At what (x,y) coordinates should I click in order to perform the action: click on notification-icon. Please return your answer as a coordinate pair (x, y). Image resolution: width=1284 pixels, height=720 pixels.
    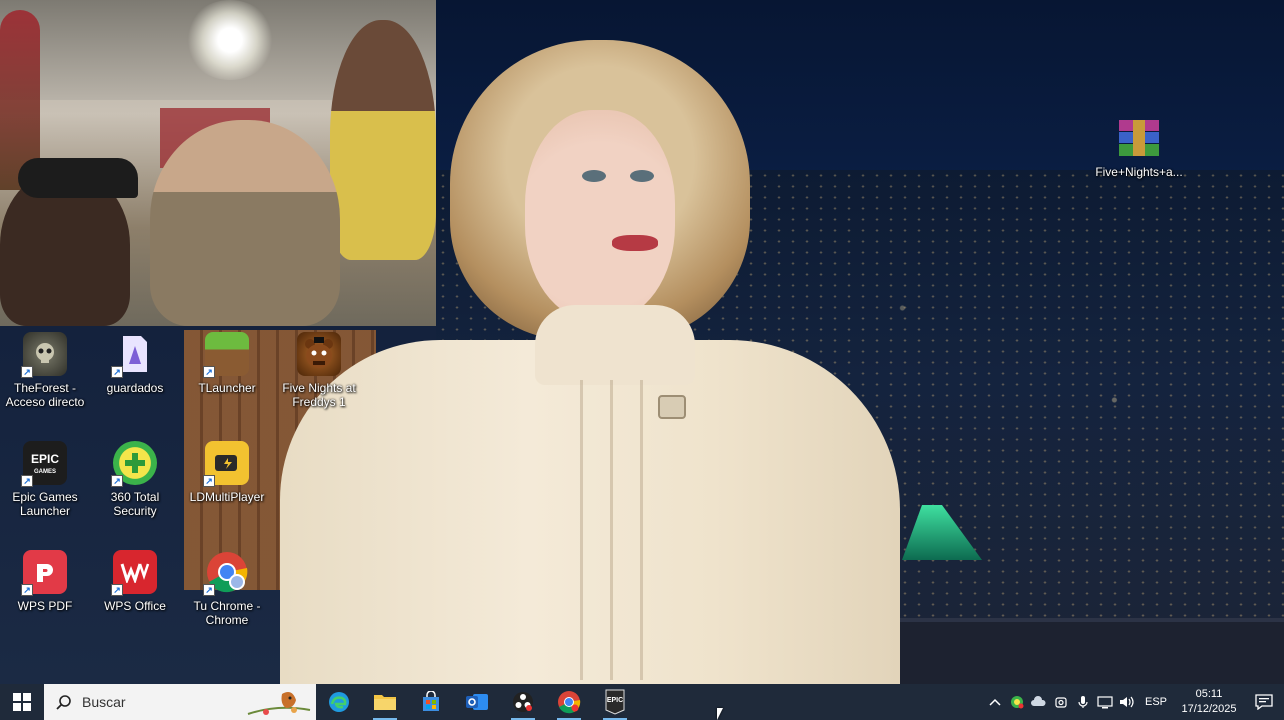
    Looking at the image, I should click on (1264, 702).